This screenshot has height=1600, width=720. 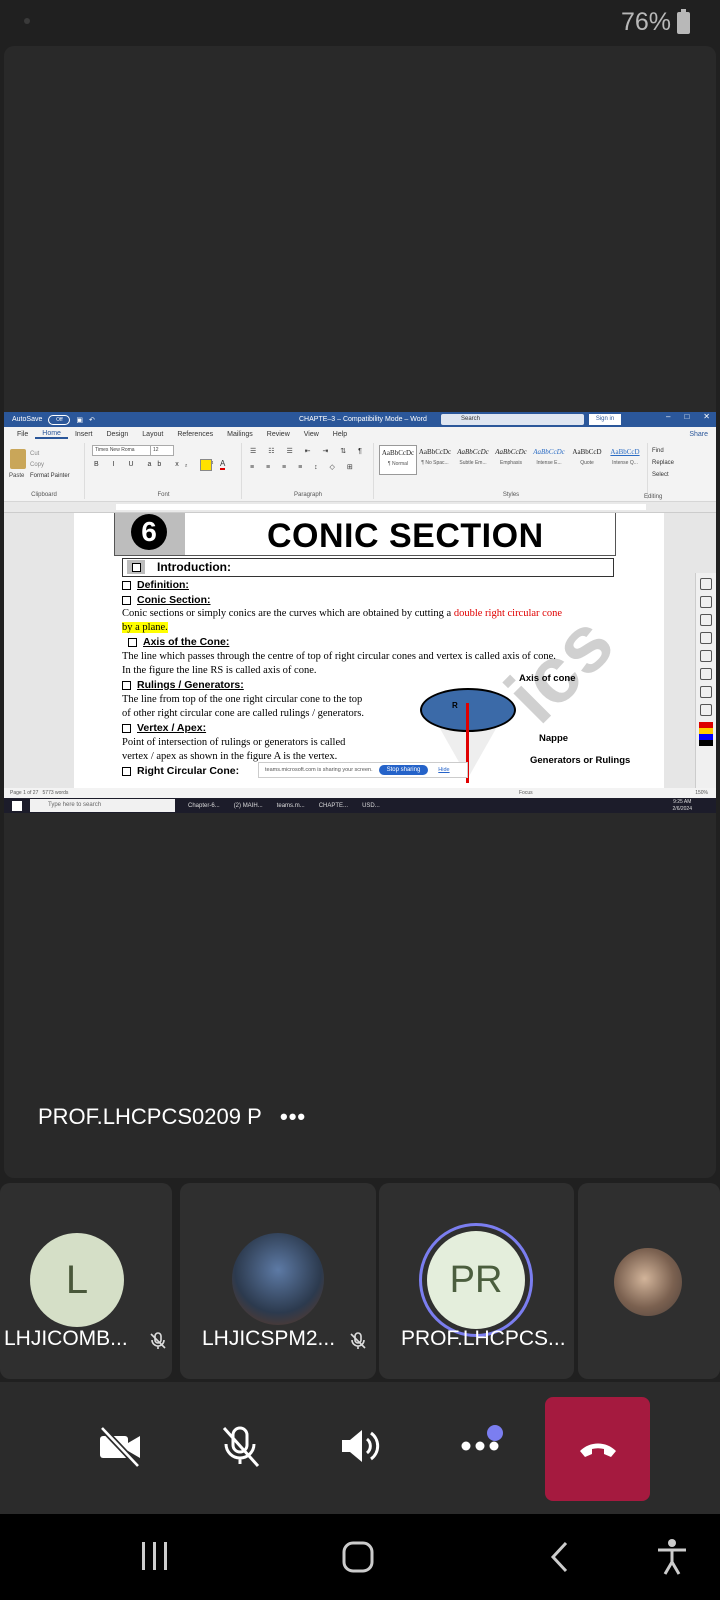 I want to click on style-normal: AaBbCcDc ¶ Normal, so click(x=398, y=460).